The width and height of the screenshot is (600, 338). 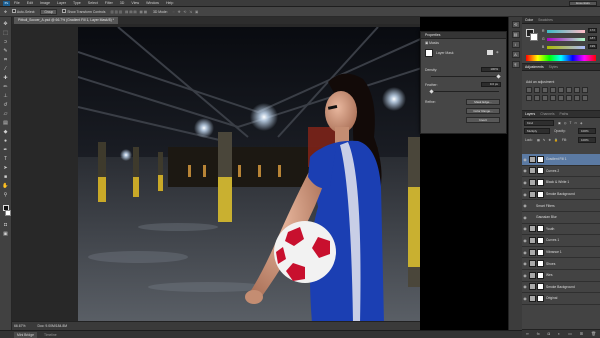 I want to click on path-select-tool-icon: ➤, so click(x=6, y=168).